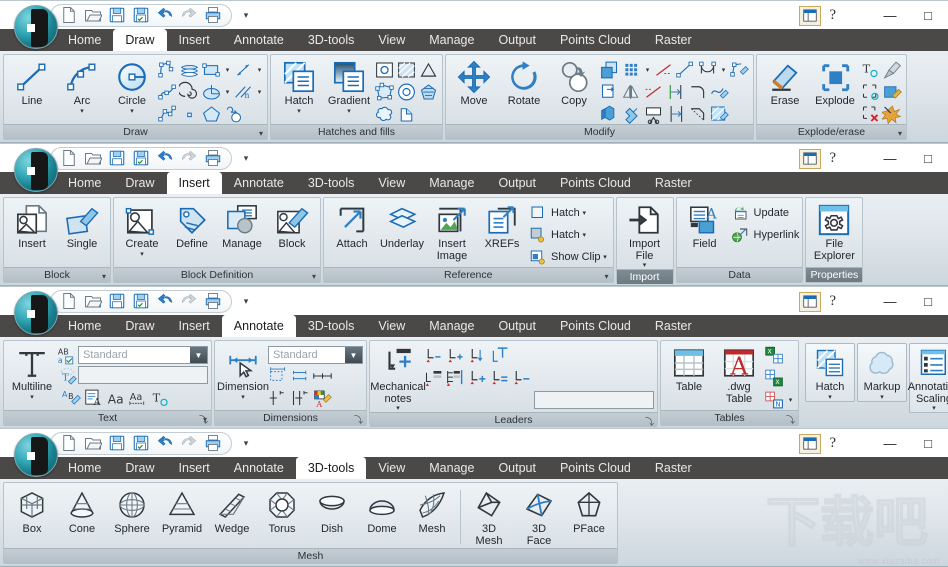  I want to click on text-explode-icon: T, so click(870, 69).